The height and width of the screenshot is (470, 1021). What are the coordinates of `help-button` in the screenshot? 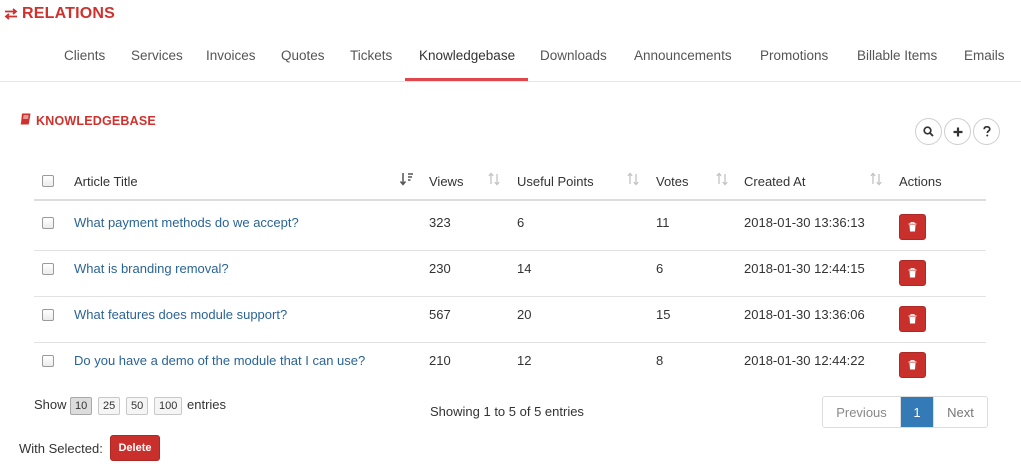 It's located at (986, 131).